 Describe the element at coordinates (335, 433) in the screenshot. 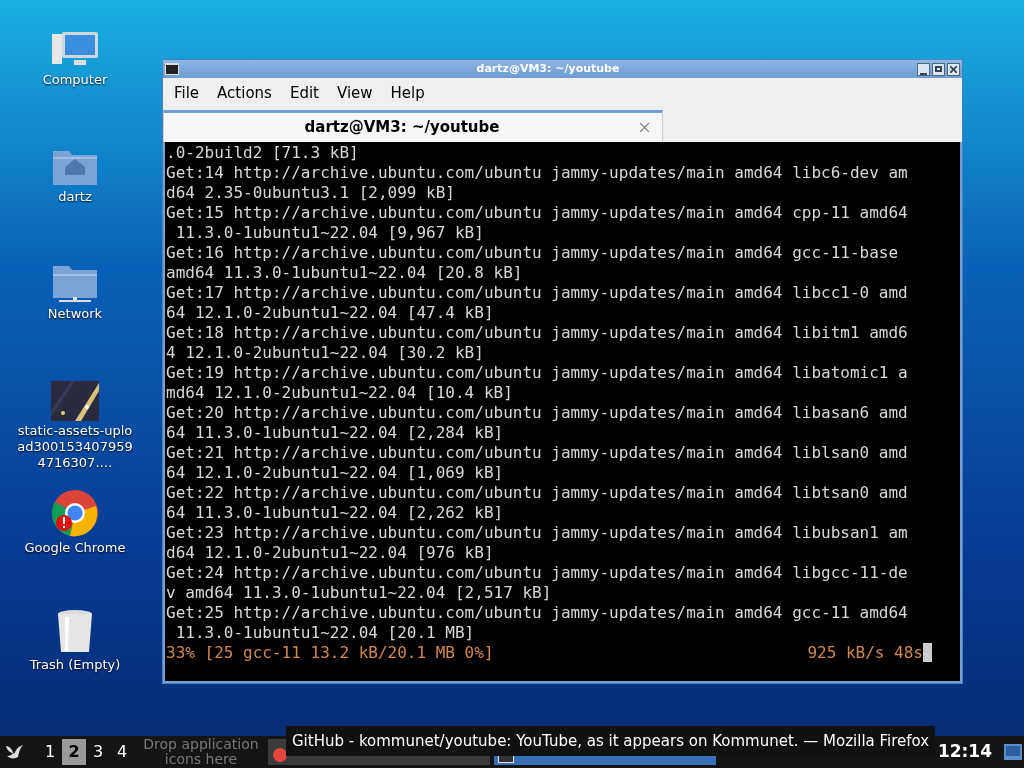

I see `terminal-line: 64 11.3.0-1ubuntu1~22.04 [2,284 kB]` at that location.